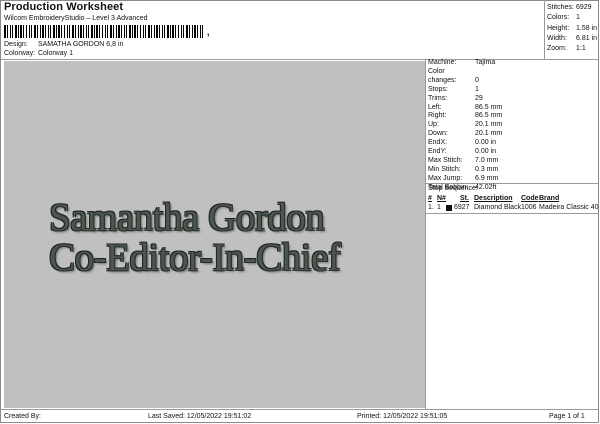  I want to click on info-row: Trims: 29, so click(455, 98).